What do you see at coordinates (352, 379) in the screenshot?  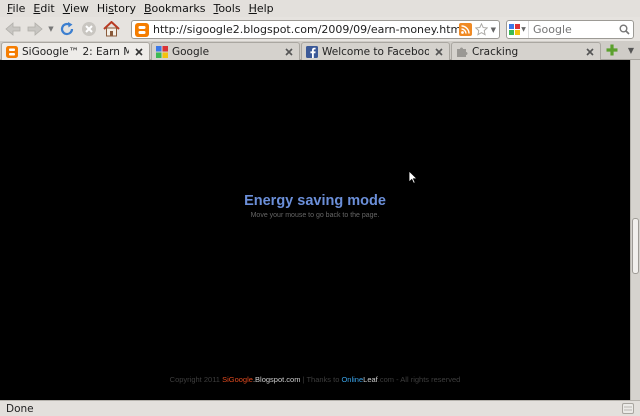 I see `footer-onlineleaf-online: Online` at bounding box center [352, 379].